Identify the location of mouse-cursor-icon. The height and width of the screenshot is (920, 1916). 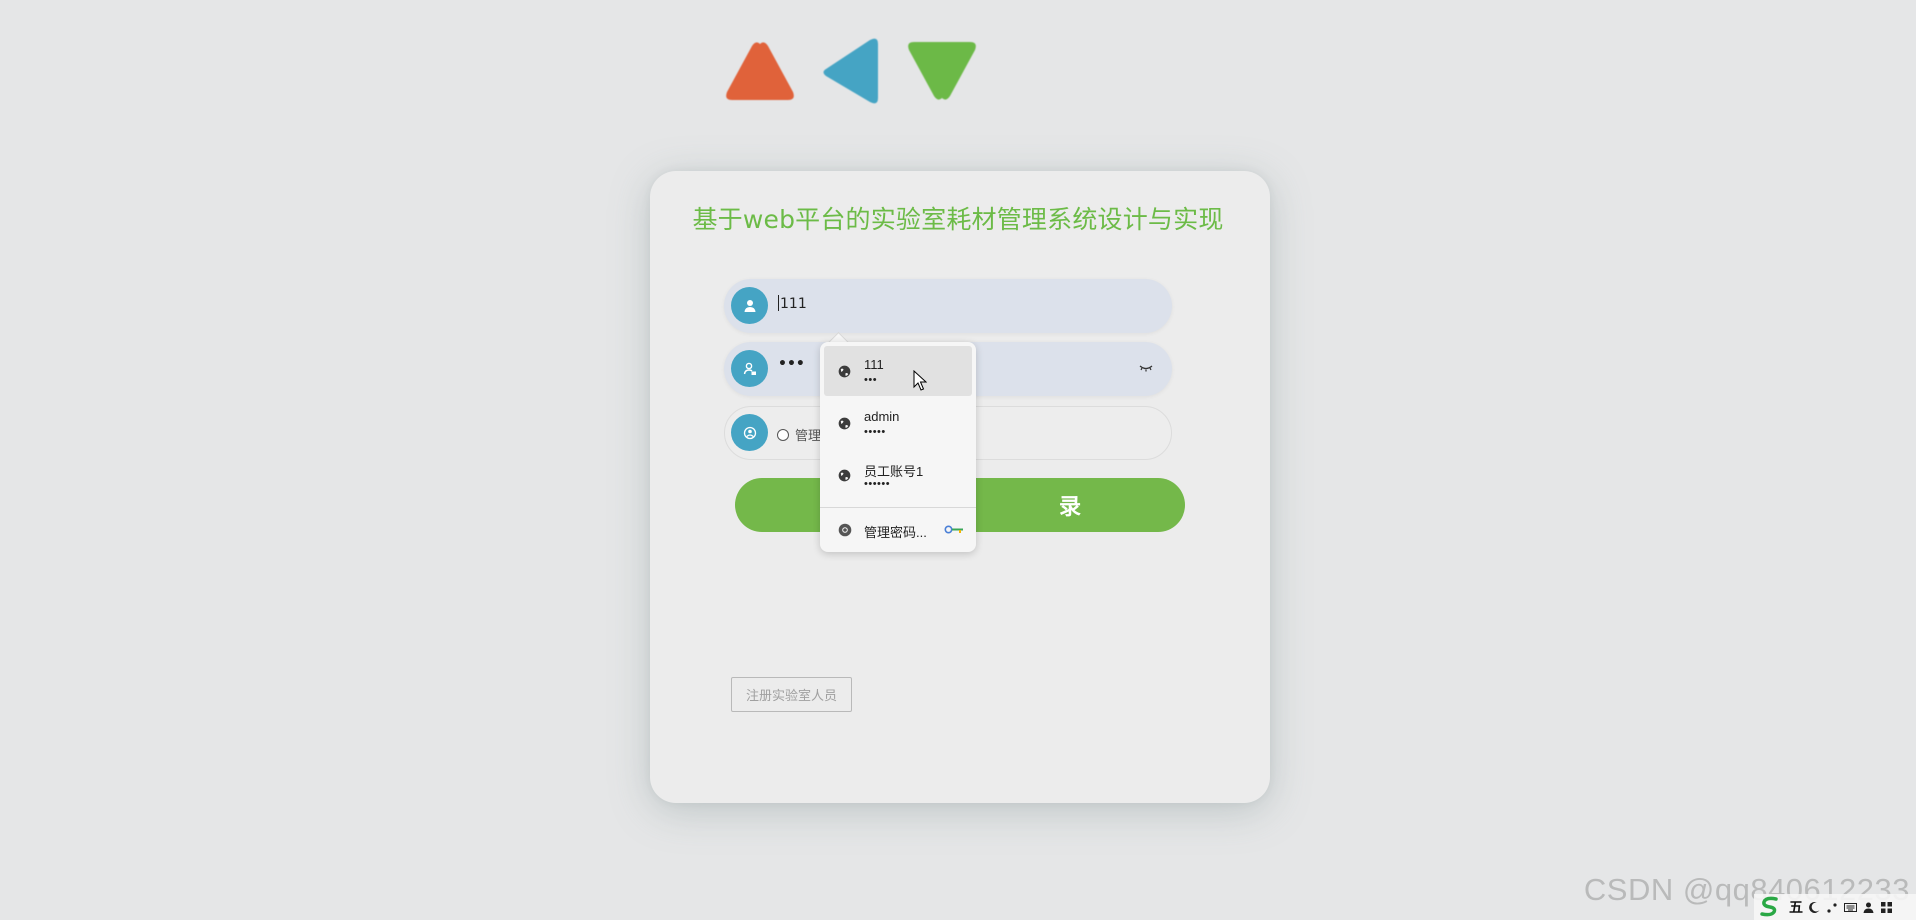
(920, 380).